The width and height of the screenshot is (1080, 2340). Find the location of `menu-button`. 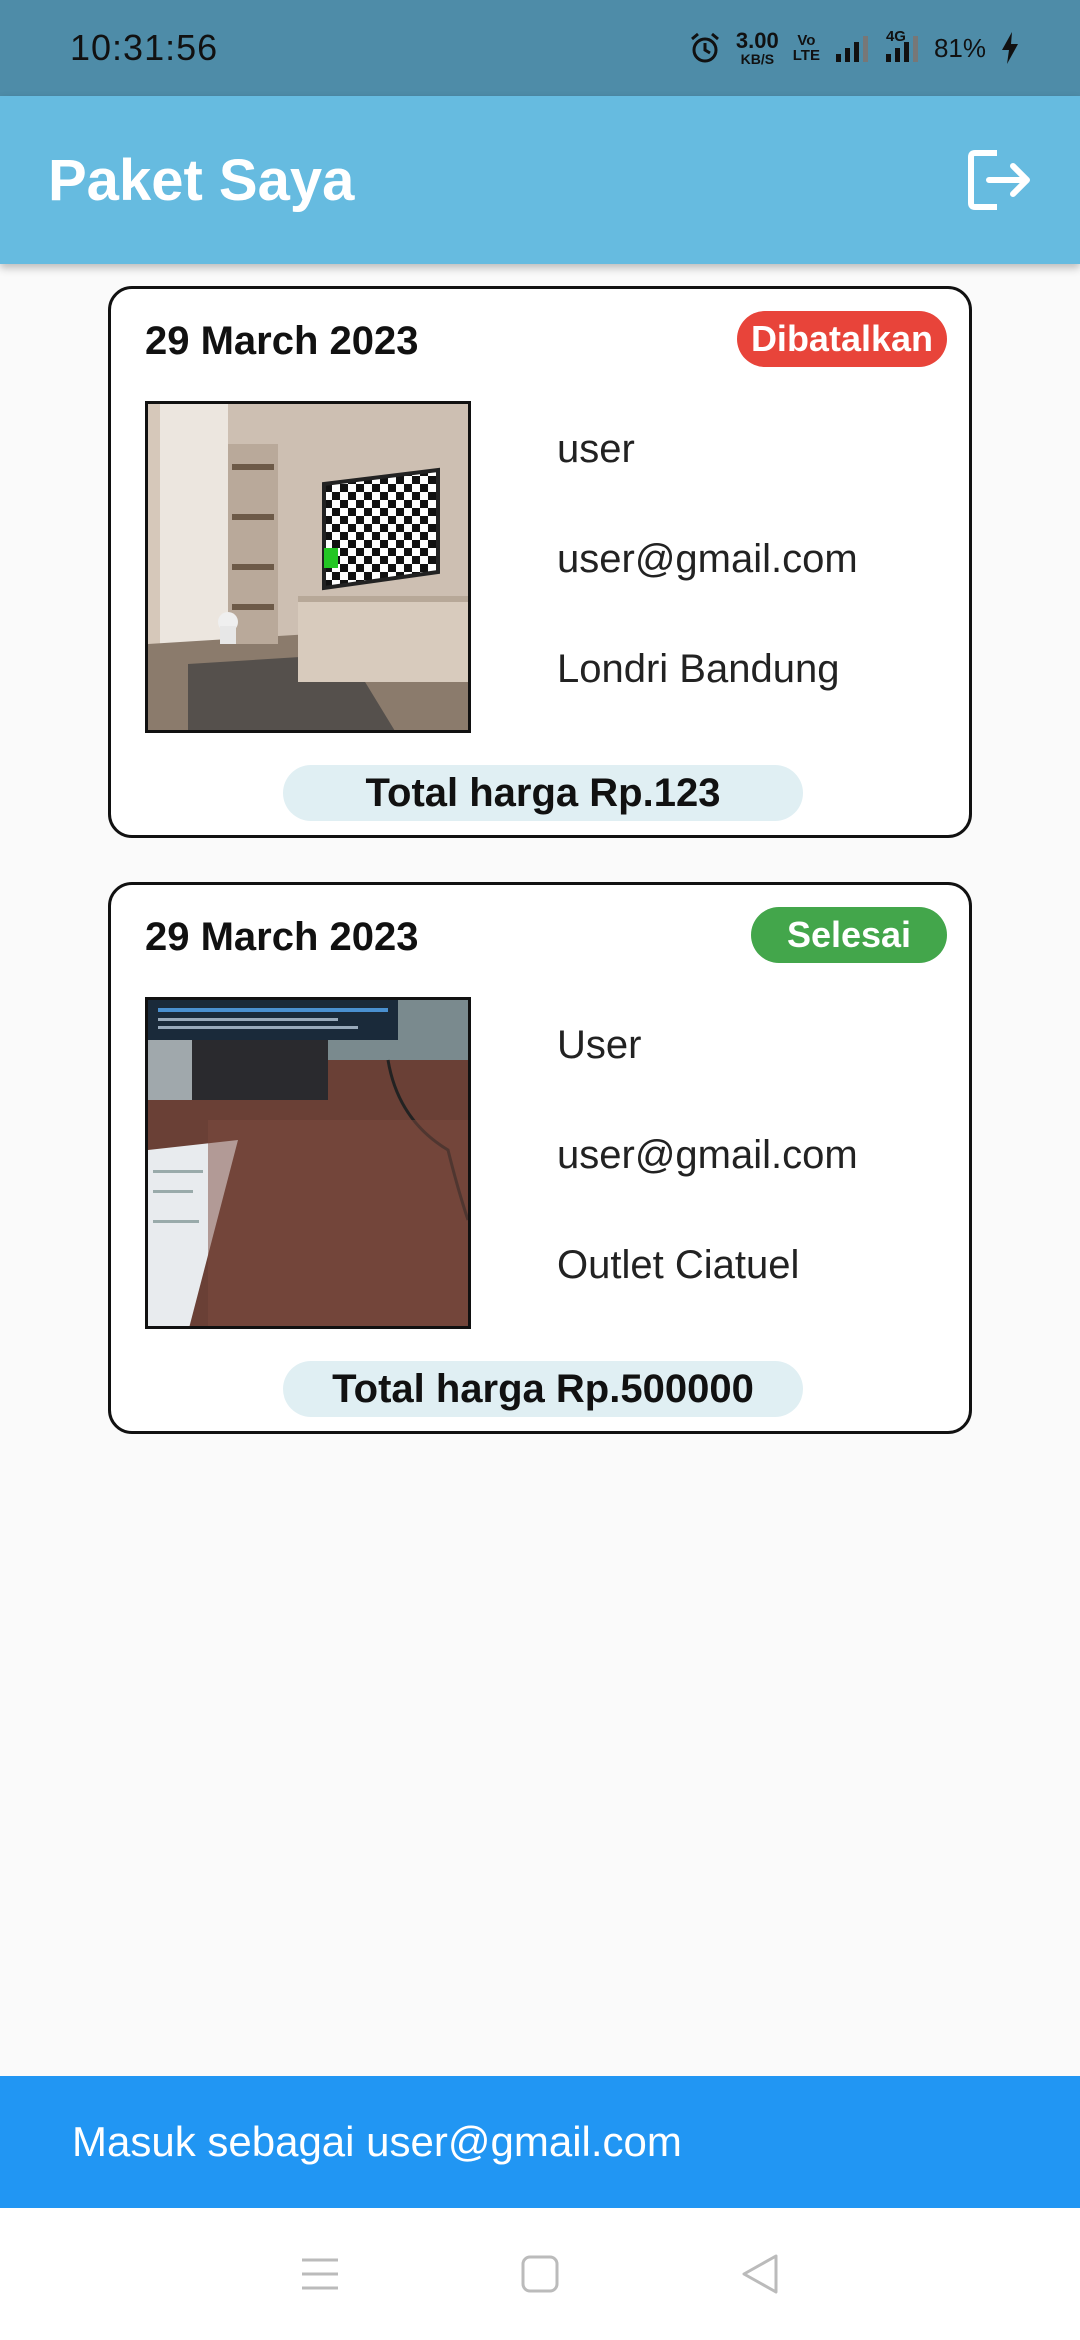

menu-button is located at coordinates (320, 2274).